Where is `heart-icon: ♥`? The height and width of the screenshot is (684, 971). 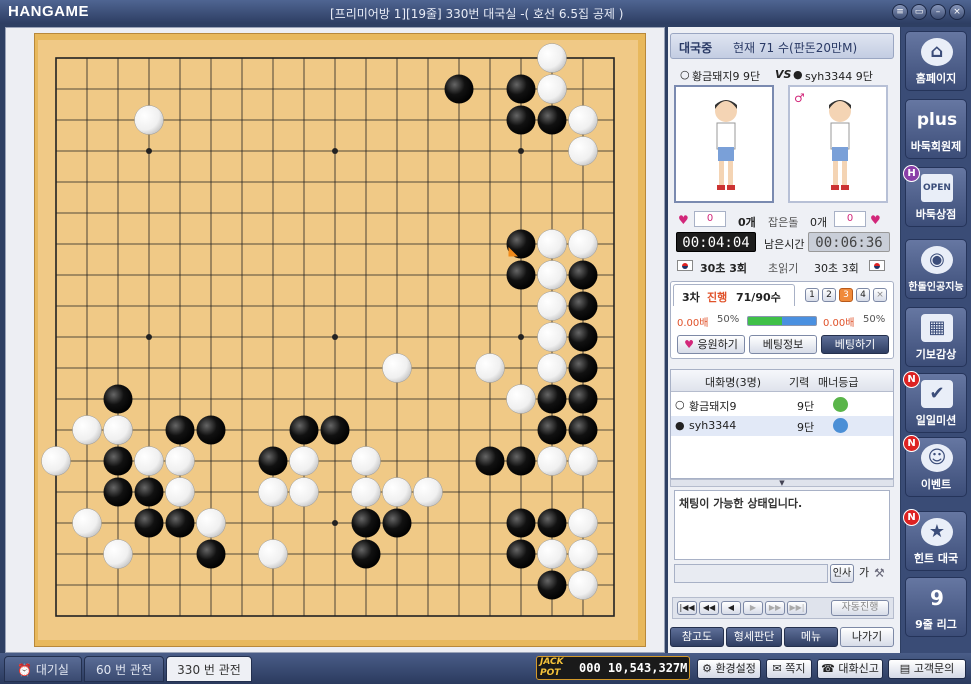
heart-icon: ♥ is located at coordinates (689, 344).